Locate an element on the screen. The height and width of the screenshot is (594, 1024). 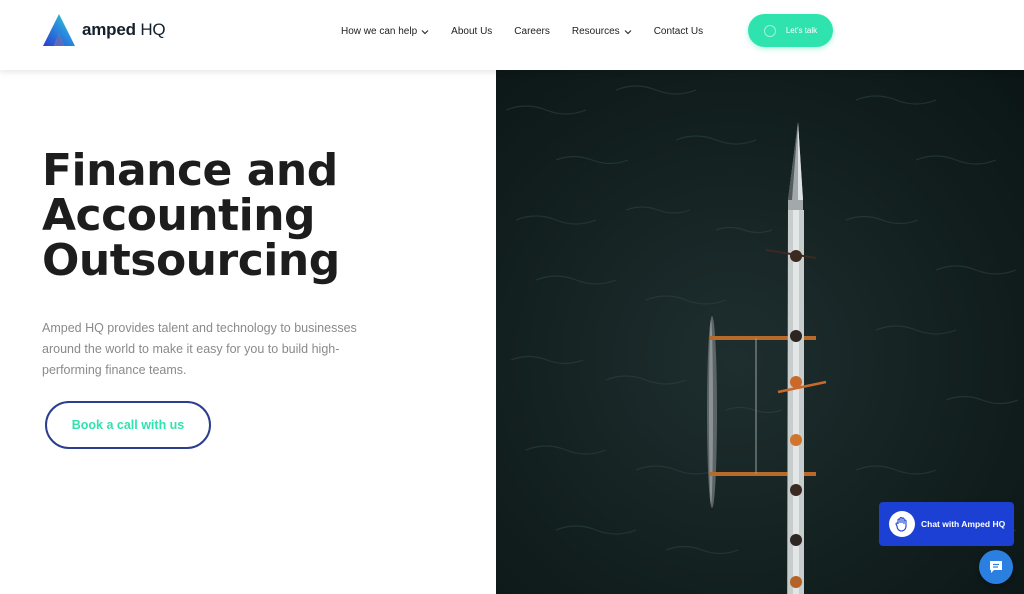
amped-hq-logo: amped HQ is located at coordinates (104, 30).